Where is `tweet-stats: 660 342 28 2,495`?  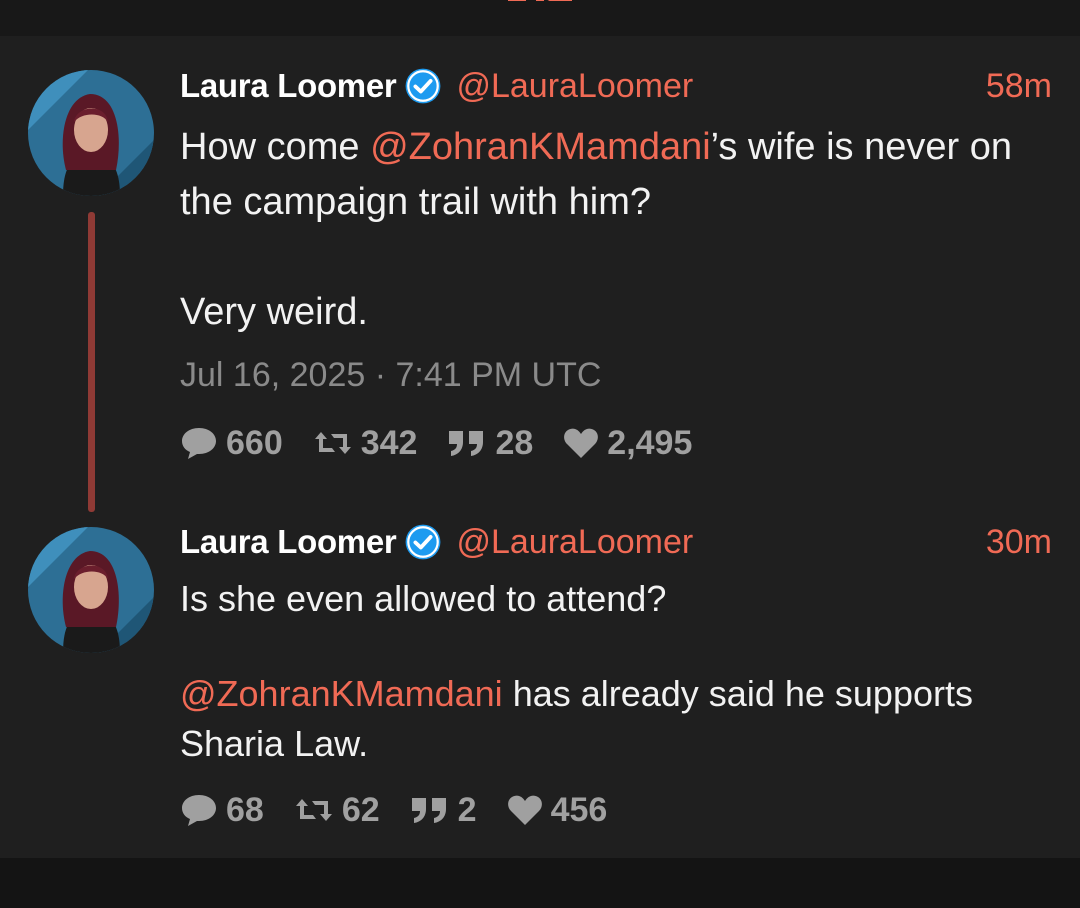
tweet-stats: 660 342 28 2,495 is located at coordinates (451, 443).